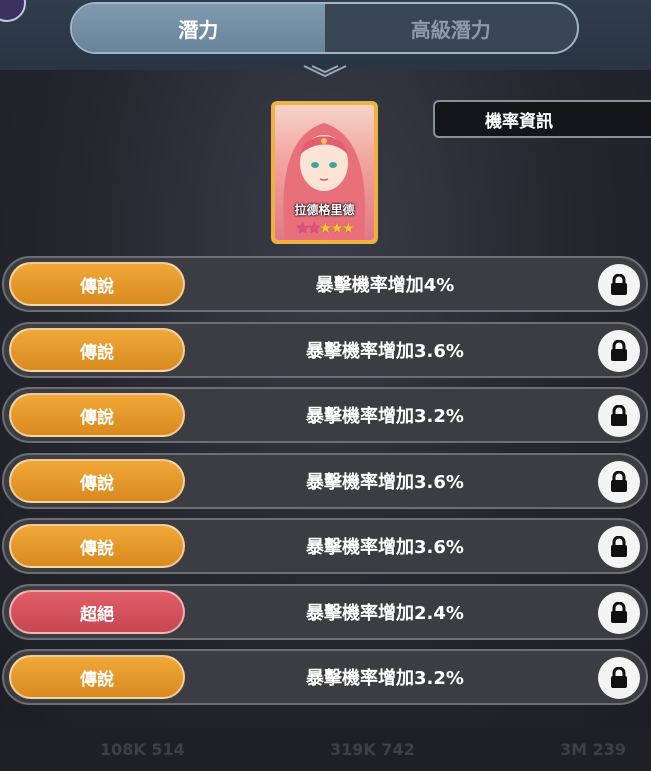 The height and width of the screenshot is (771, 651). I want to click on tab-advanced-potential: 高級潛力, so click(451, 28).